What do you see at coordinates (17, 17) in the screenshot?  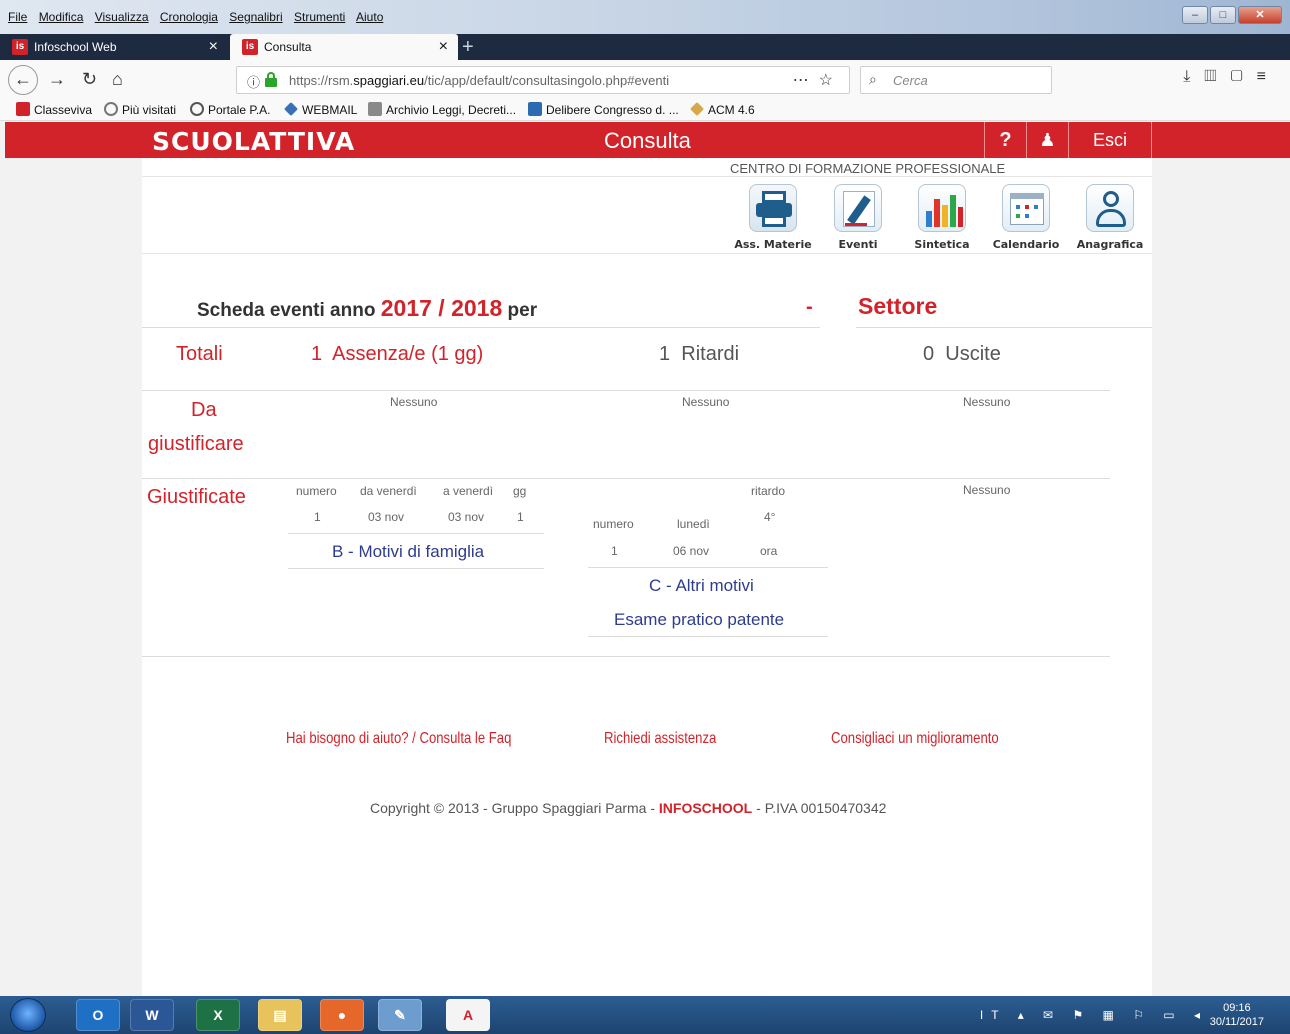 I see `menu-file: File` at bounding box center [17, 17].